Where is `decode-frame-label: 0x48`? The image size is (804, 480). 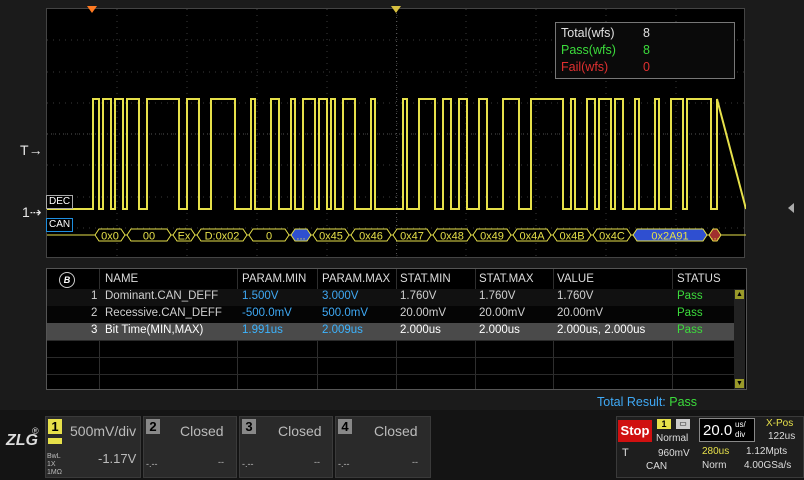 decode-frame-label: 0x48 is located at coordinates (452, 237).